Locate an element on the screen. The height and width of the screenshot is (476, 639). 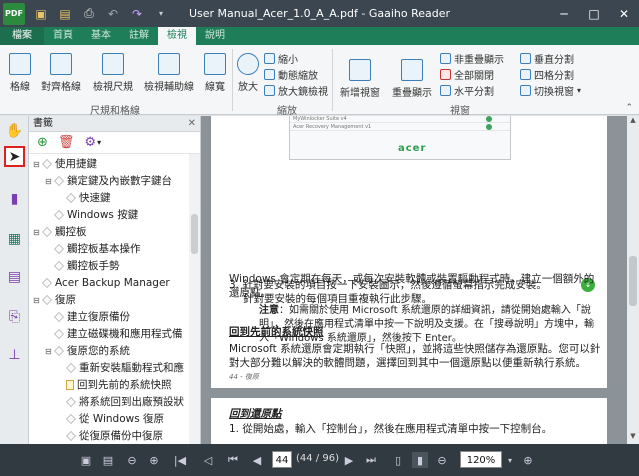
bookmark-item: 將系統回到出廠預設狀 is located at coordinates (114, 402).